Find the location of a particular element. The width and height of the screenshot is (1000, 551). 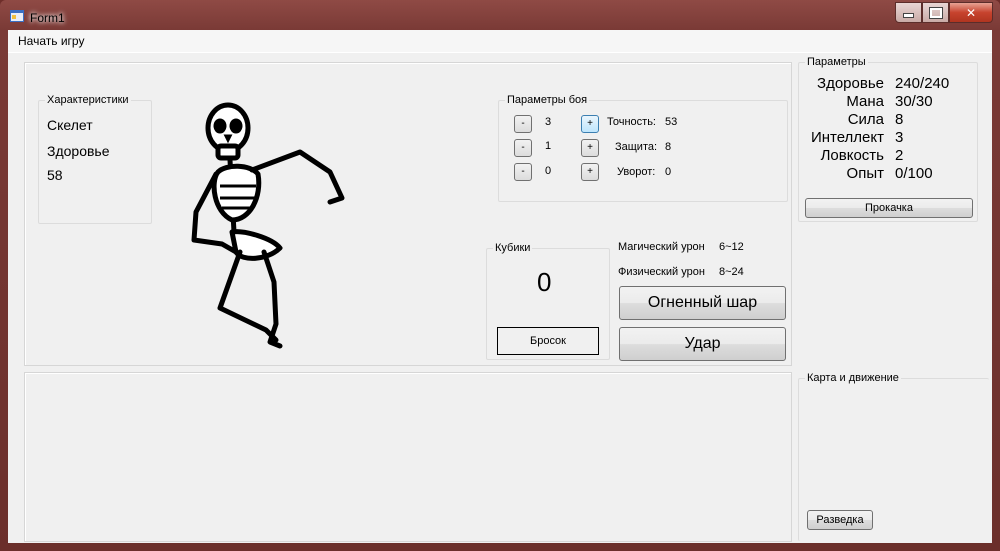

parameters-title: Параметры is located at coordinates (836, 62).